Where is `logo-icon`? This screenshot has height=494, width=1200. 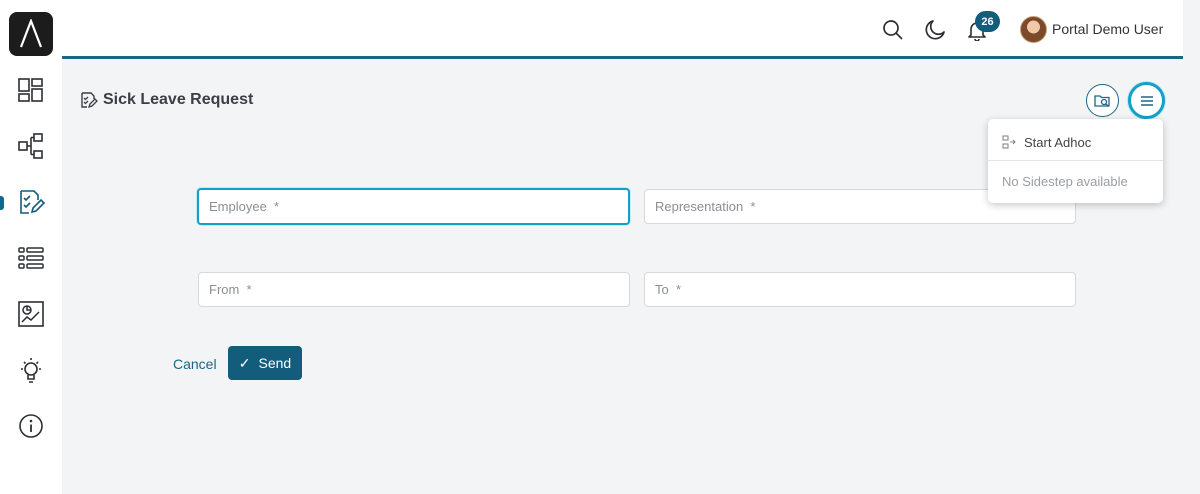
logo-icon is located at coordinates (31, 33).